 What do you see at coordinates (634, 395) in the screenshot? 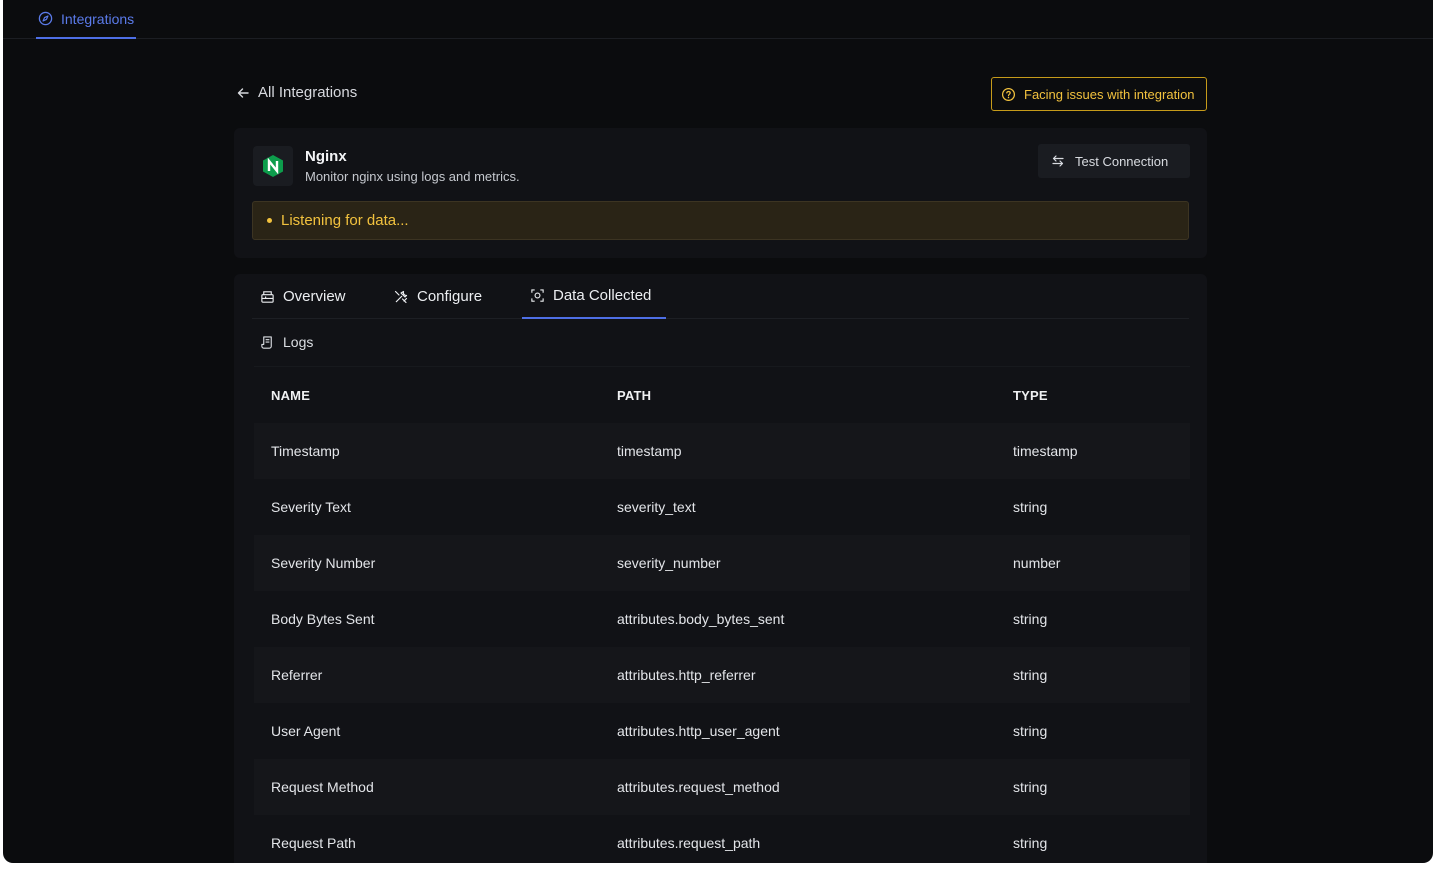
I see `column-header-path: PATH` at bounding box center [634, 395].